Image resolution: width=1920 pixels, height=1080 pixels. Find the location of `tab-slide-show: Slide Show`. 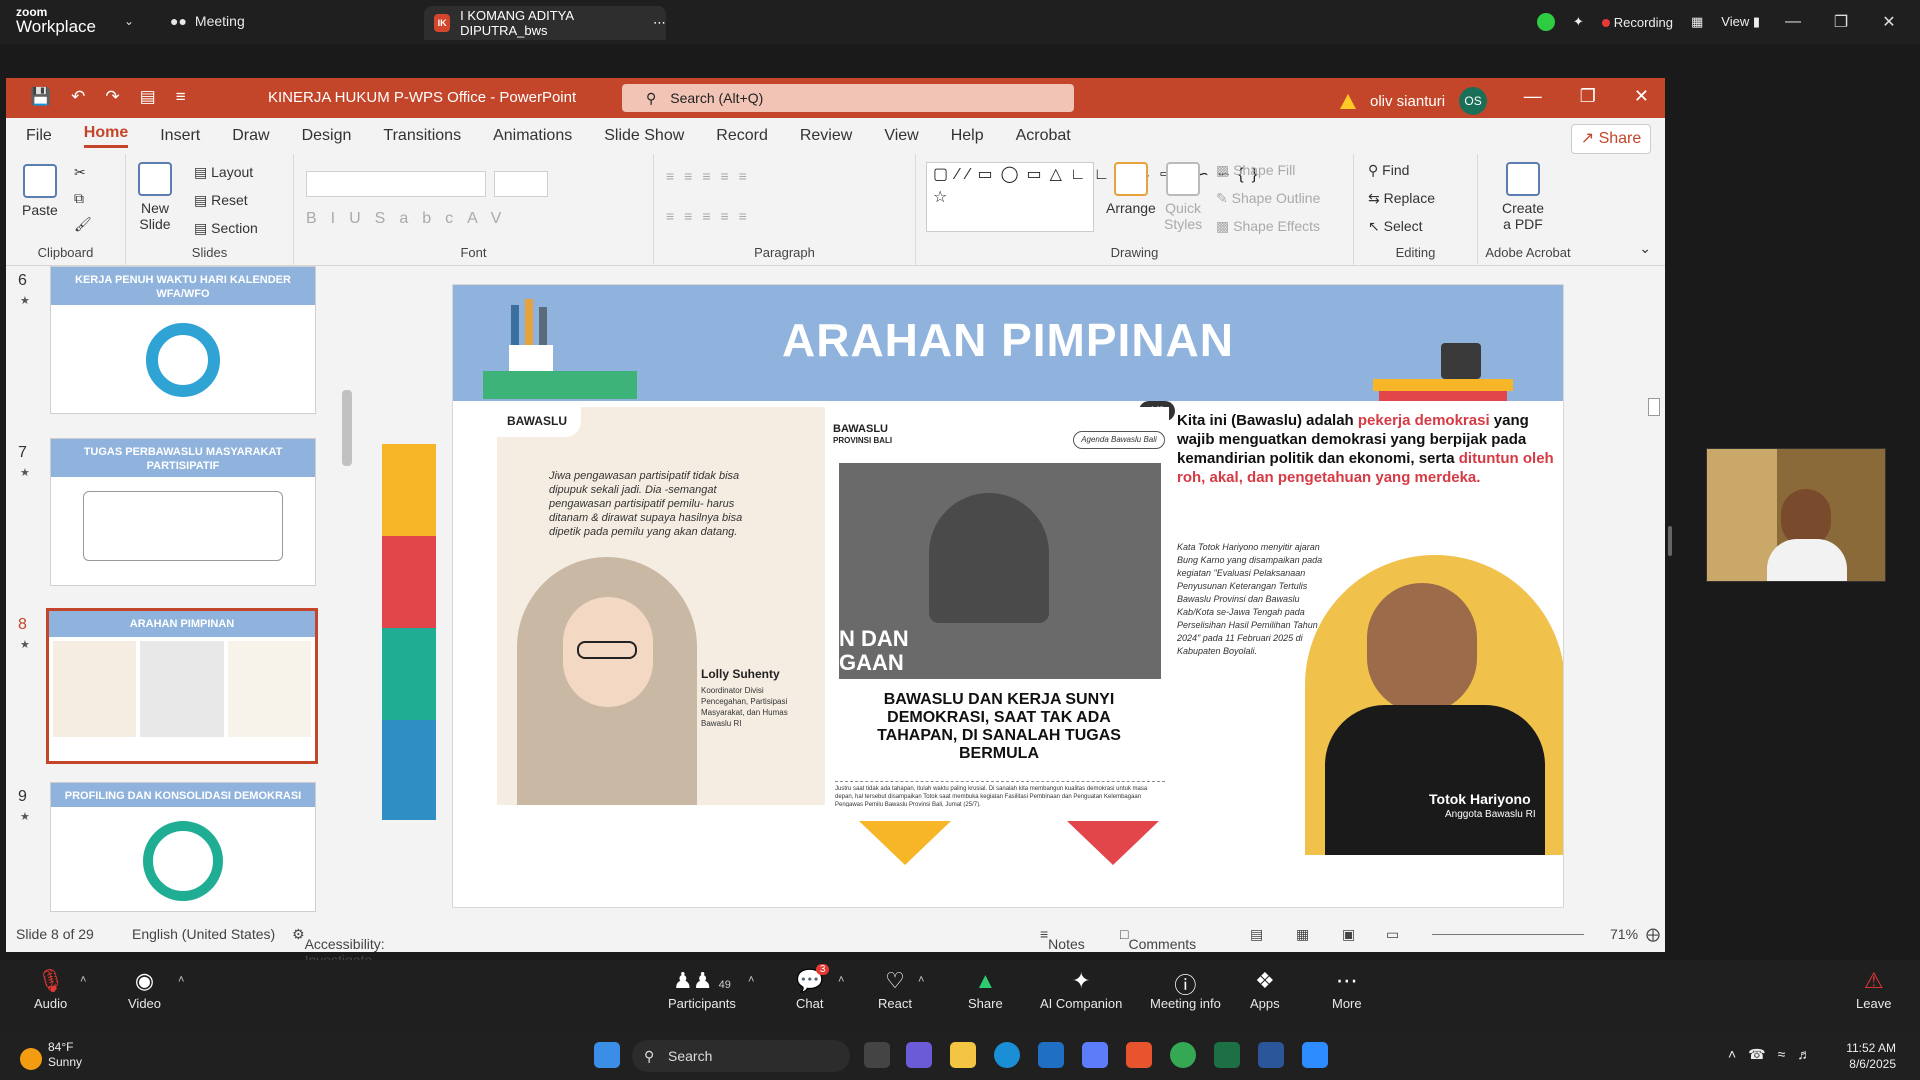

tab-slide-show: Slide Show is located at coordinates (644, 136).